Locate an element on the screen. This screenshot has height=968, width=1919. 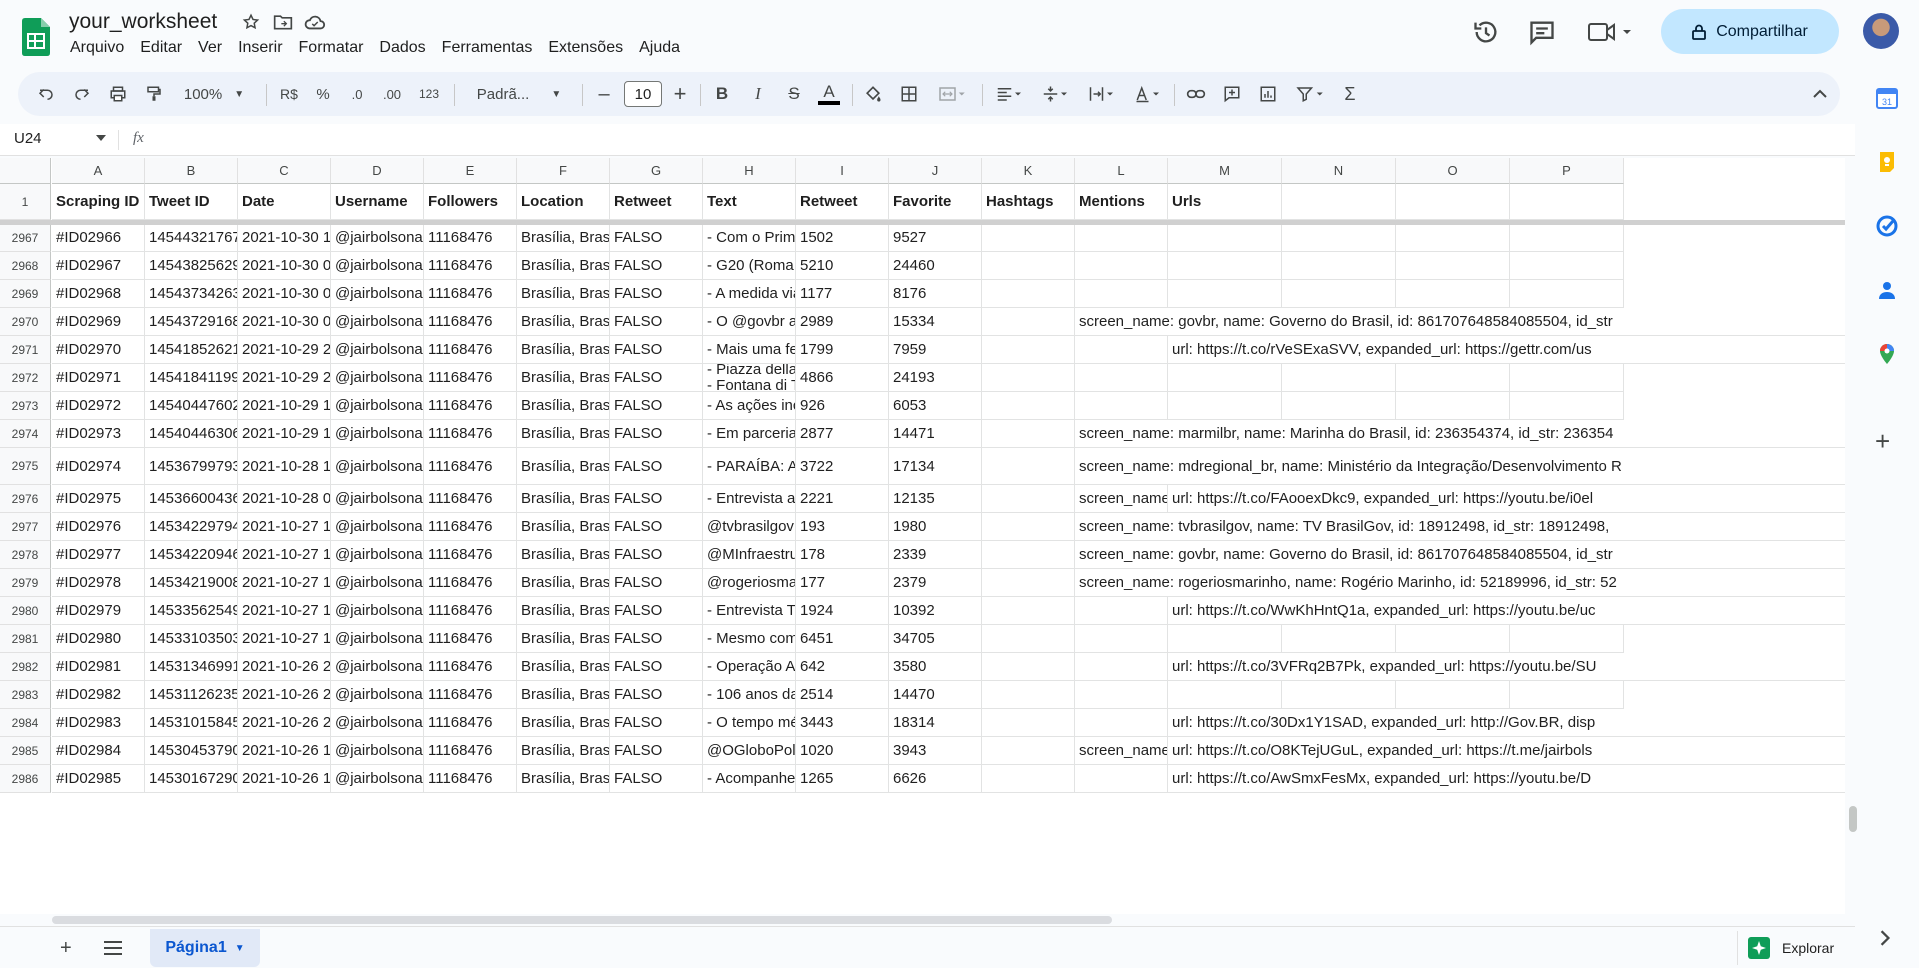
table-cell: 2021-10-30 12:5 is located at coordinates (284, 238).